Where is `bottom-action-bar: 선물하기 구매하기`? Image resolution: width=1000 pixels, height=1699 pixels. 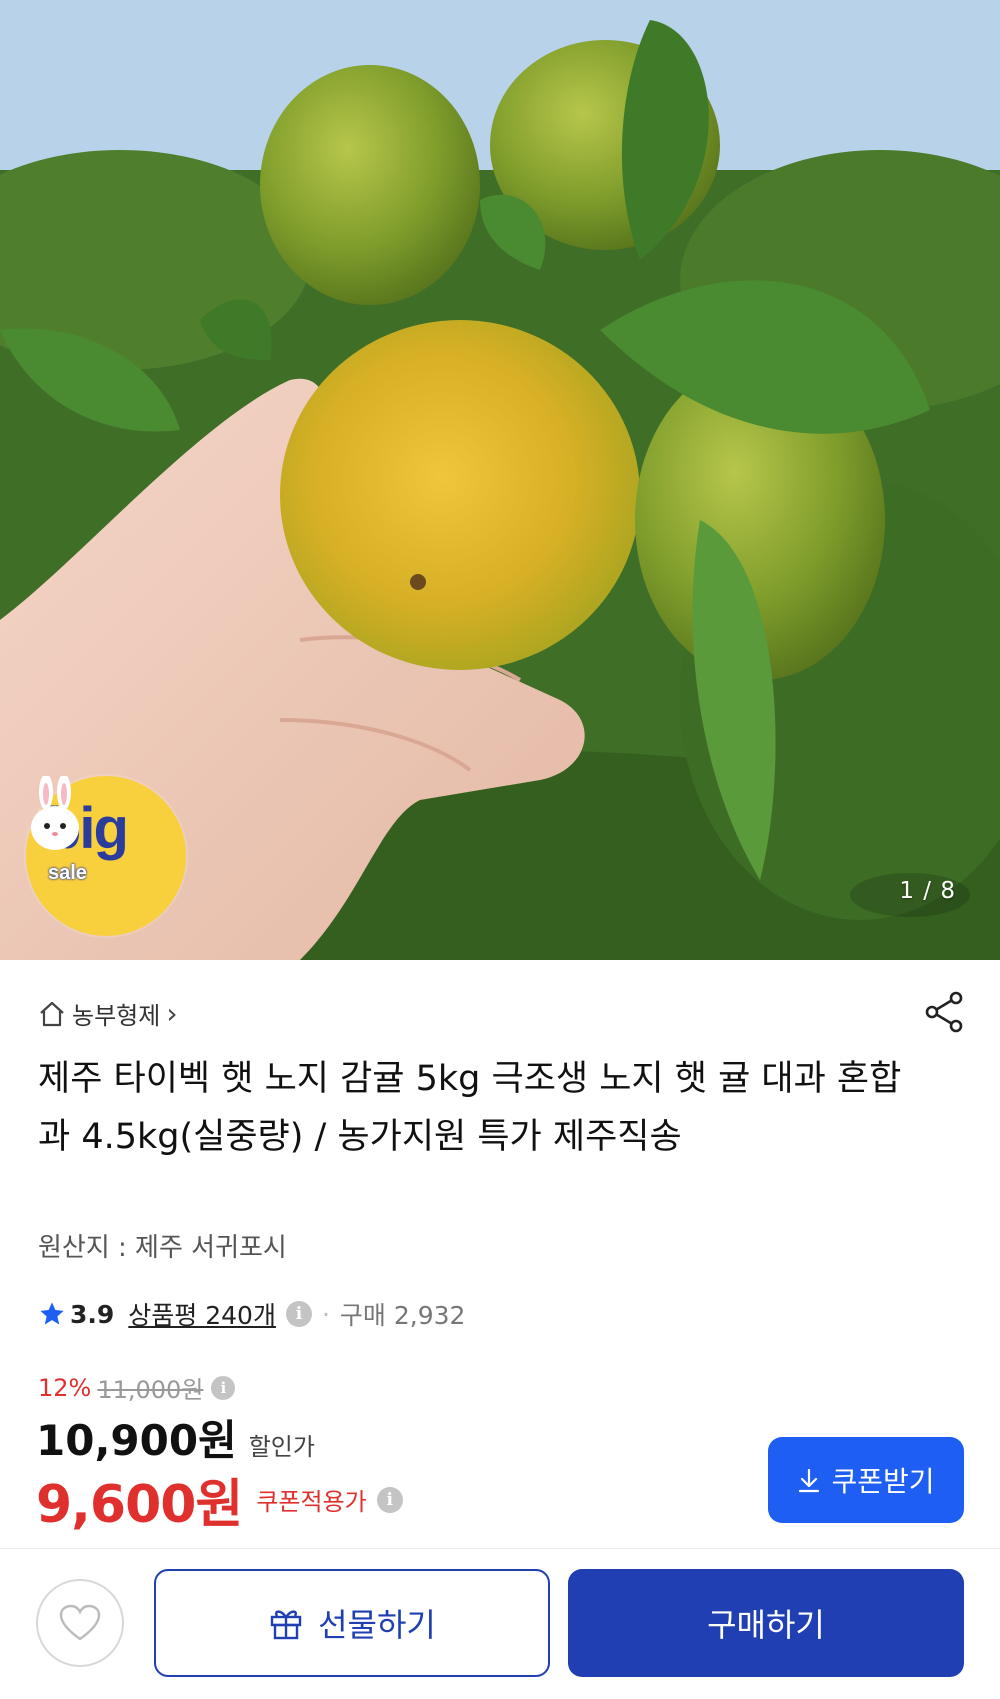
bottom-action-bar: 선물하기 구매하기 is located at coordinates (500, 1623).